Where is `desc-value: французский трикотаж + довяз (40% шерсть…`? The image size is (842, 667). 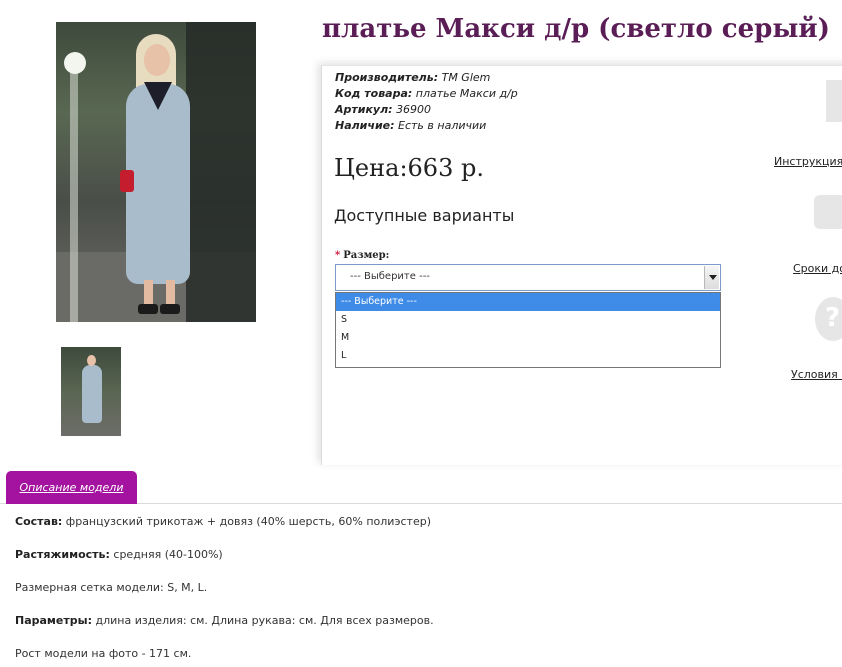 desc-value: французский трикотаж + довяз (40% шерсть… is located at coordinates (246, 521).